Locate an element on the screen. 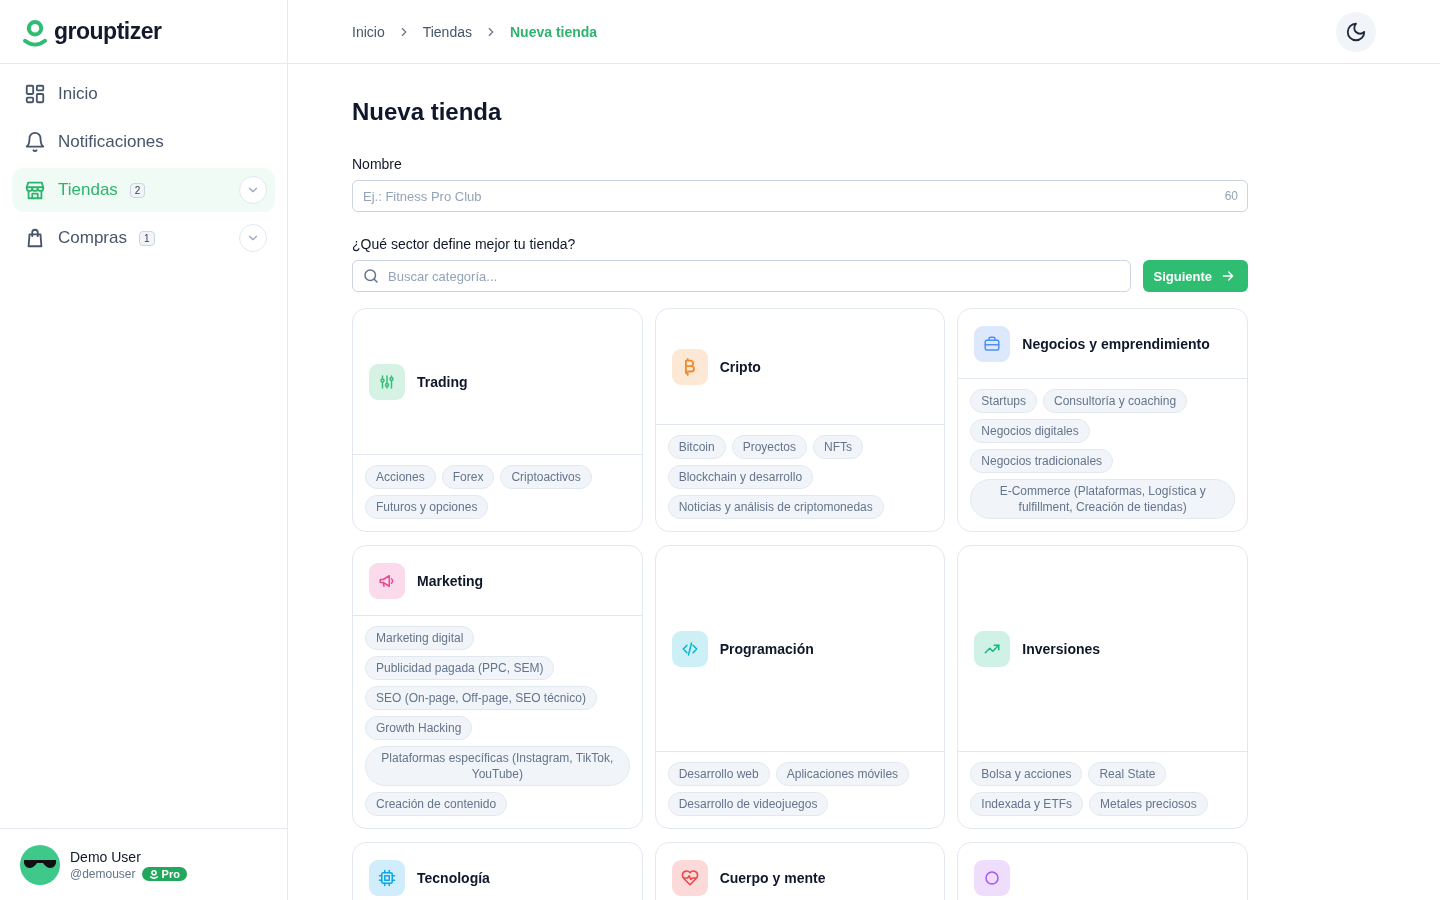 This screenshot has height=900, width=1440. subcategory-tag: Negocios tradicionales is located at coordinates (1042, 461).